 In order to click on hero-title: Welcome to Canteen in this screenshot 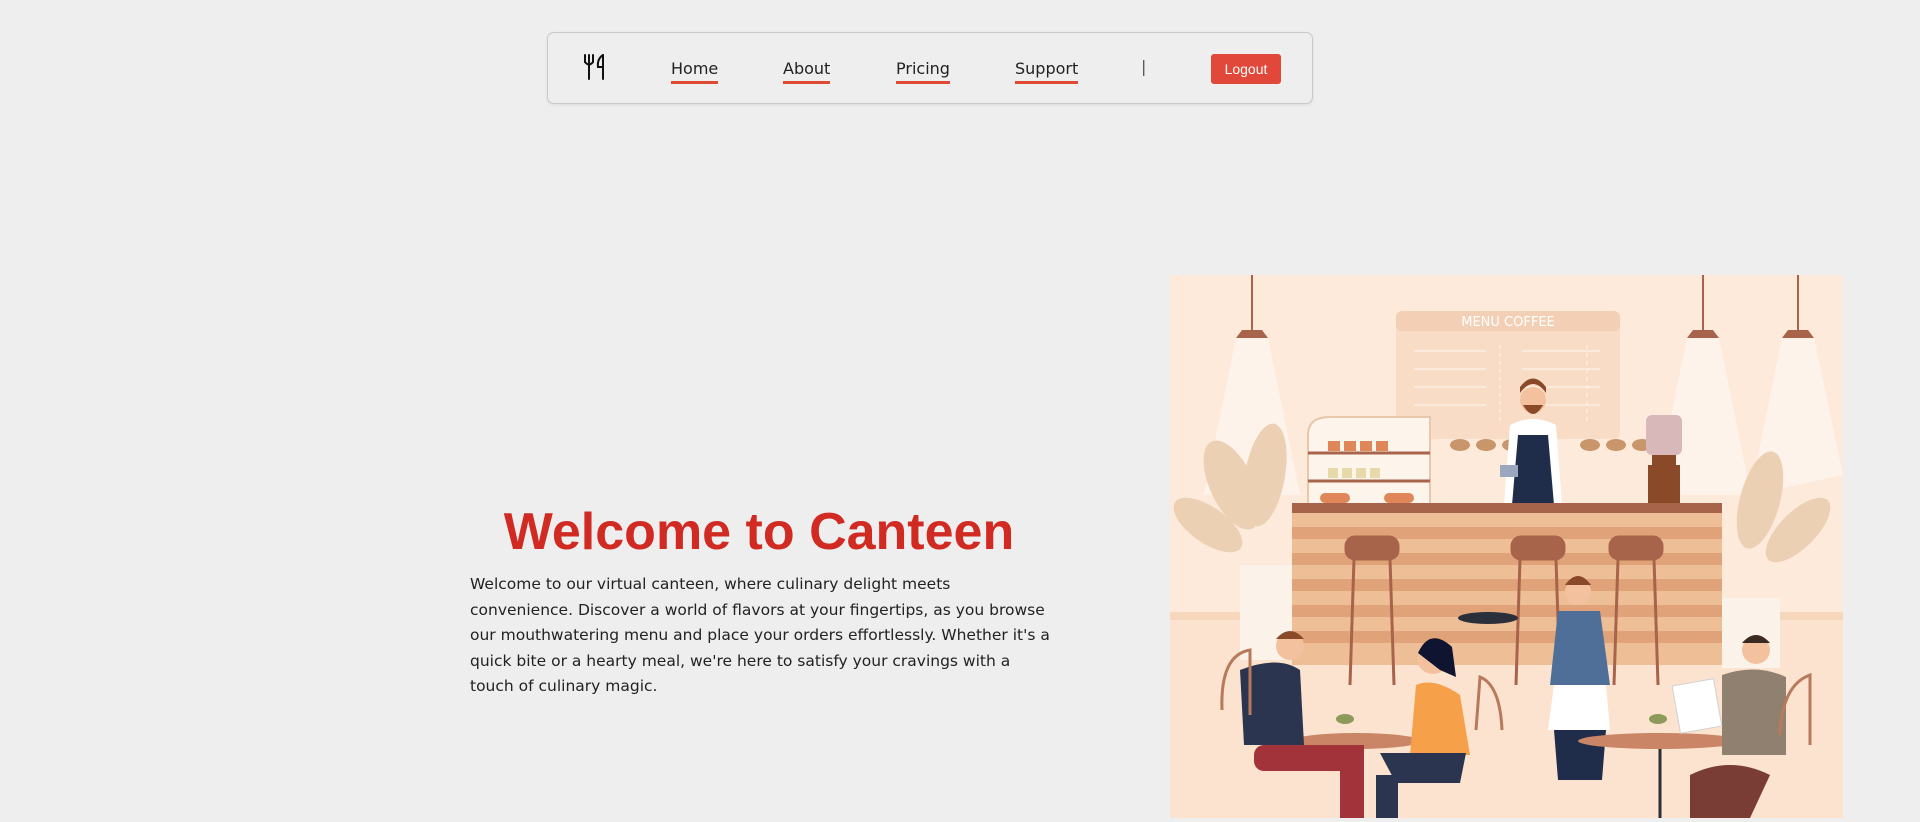, I will do `click(759, 532)`.